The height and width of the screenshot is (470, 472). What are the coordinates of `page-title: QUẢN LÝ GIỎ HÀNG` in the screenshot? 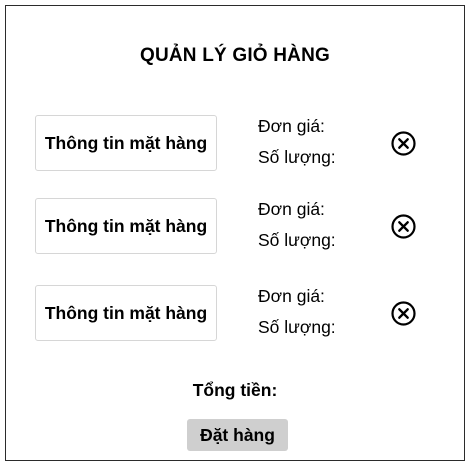 It's located at (235, 55).